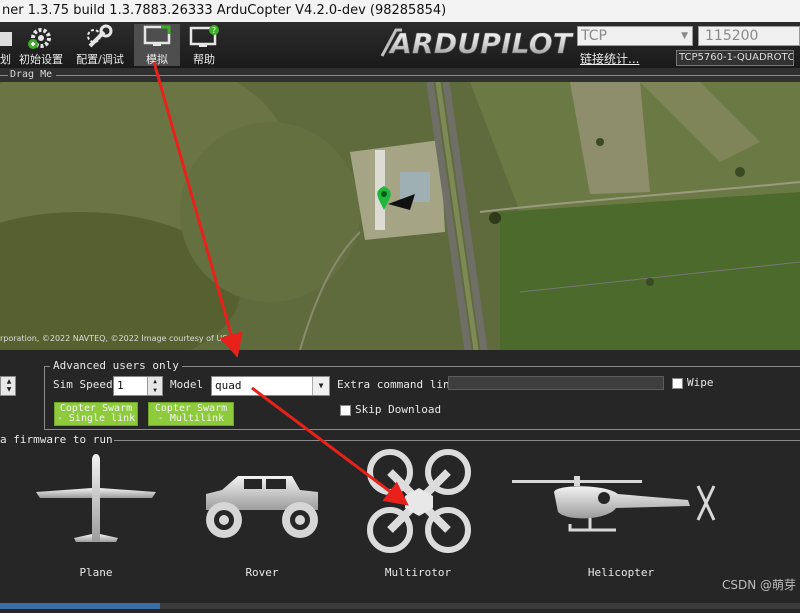 The height and width of the screenshot is (613, 800). What do you see at coordinates (191, 414) in the screenshot?
I see `copter-swarm-multilink-button: Copter Swarm - Multilink` at bounding box center [191, 414].